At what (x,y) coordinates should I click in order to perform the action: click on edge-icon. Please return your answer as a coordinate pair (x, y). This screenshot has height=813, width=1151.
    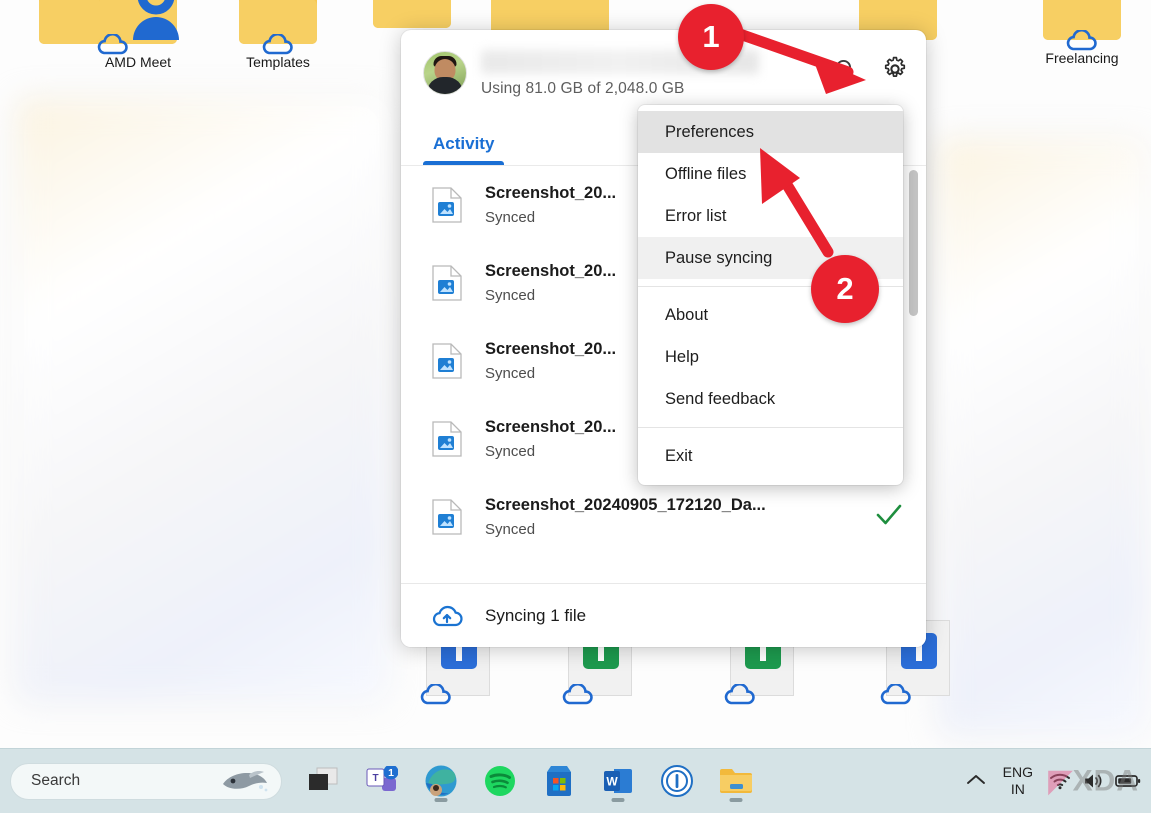
    Looking at the image, I should click on (441, 781).